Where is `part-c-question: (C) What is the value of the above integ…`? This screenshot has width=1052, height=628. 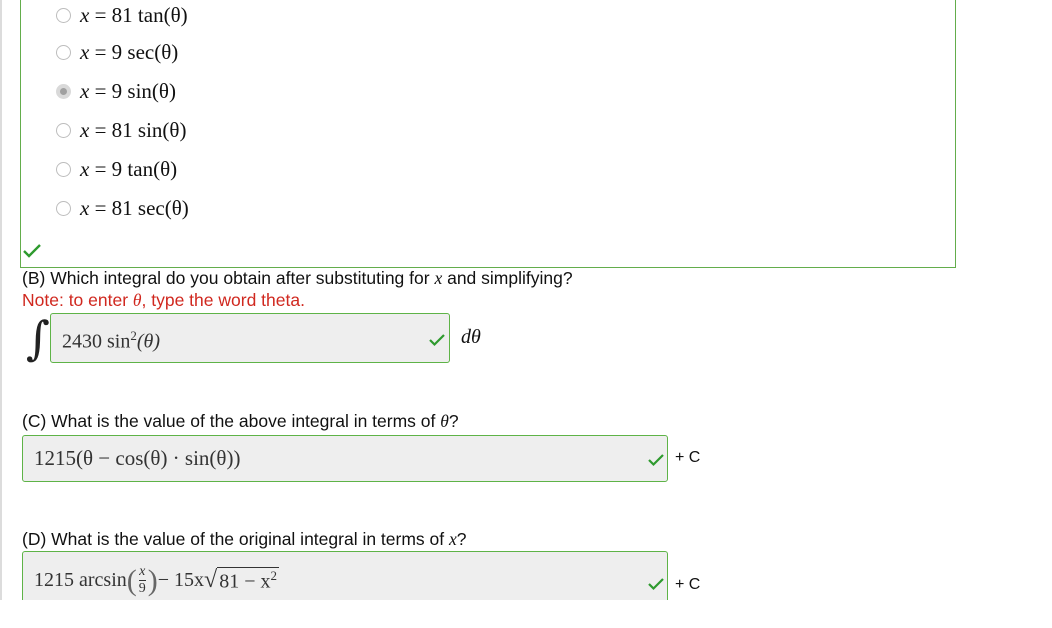
part-c-question: (C) What is the value of the above integ… is located at coordinates (240, 421).